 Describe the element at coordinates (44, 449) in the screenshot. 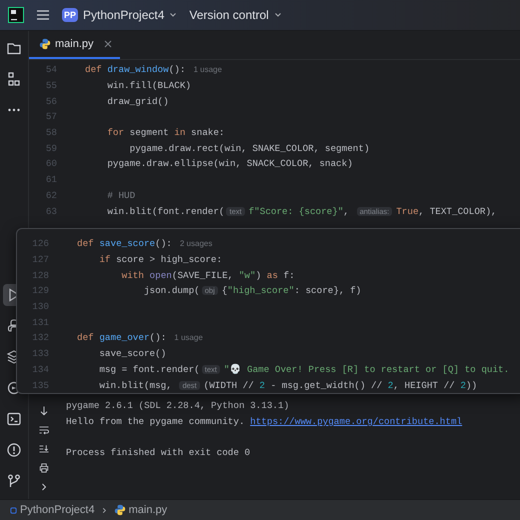

I see `scroll-to-end-icon` at that location.